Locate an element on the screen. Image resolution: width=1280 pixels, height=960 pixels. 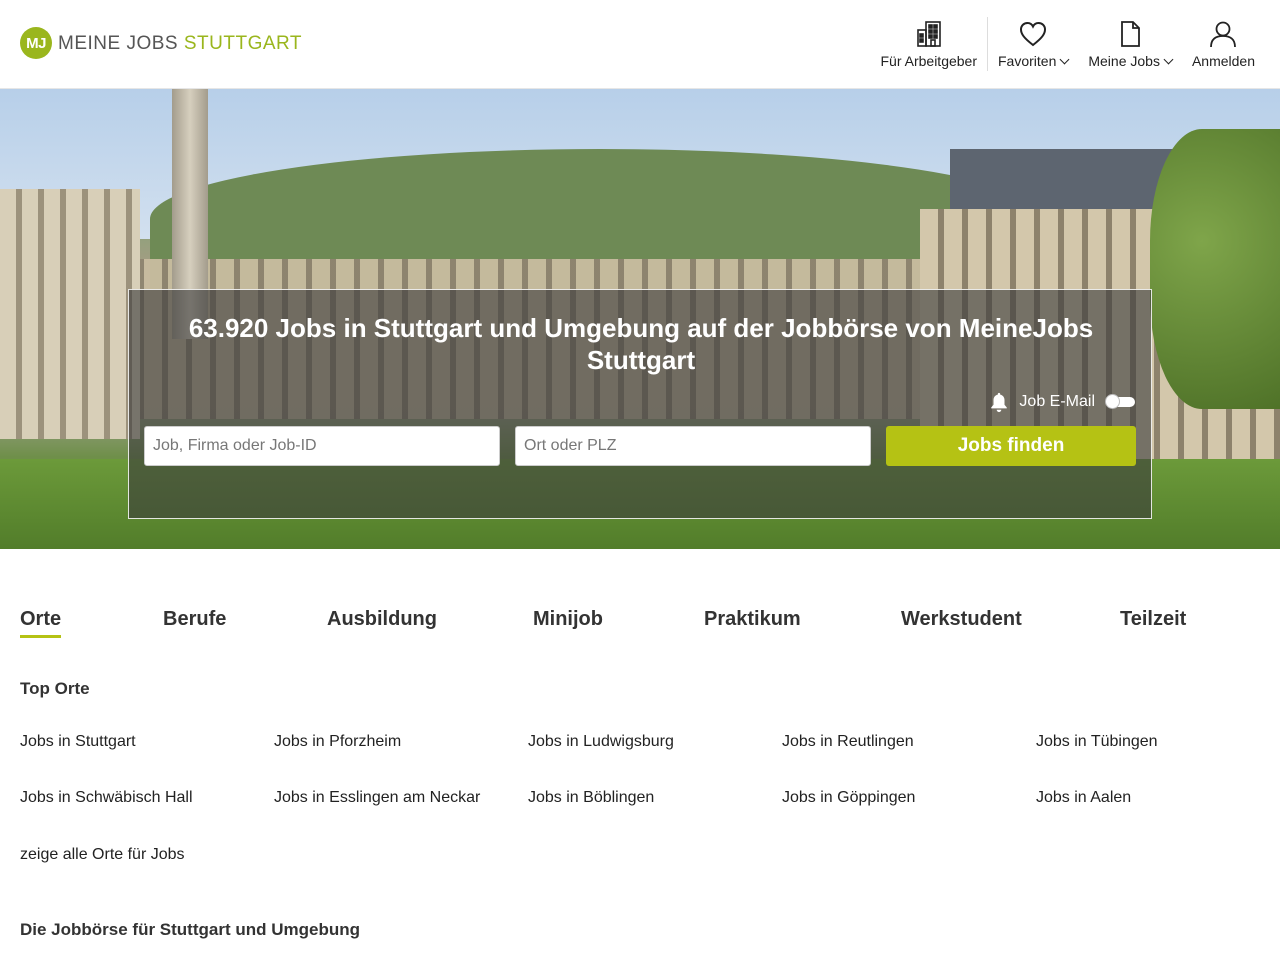
nav-employer-label: Für Arbeitgeber is located at coordinates (929, 61).